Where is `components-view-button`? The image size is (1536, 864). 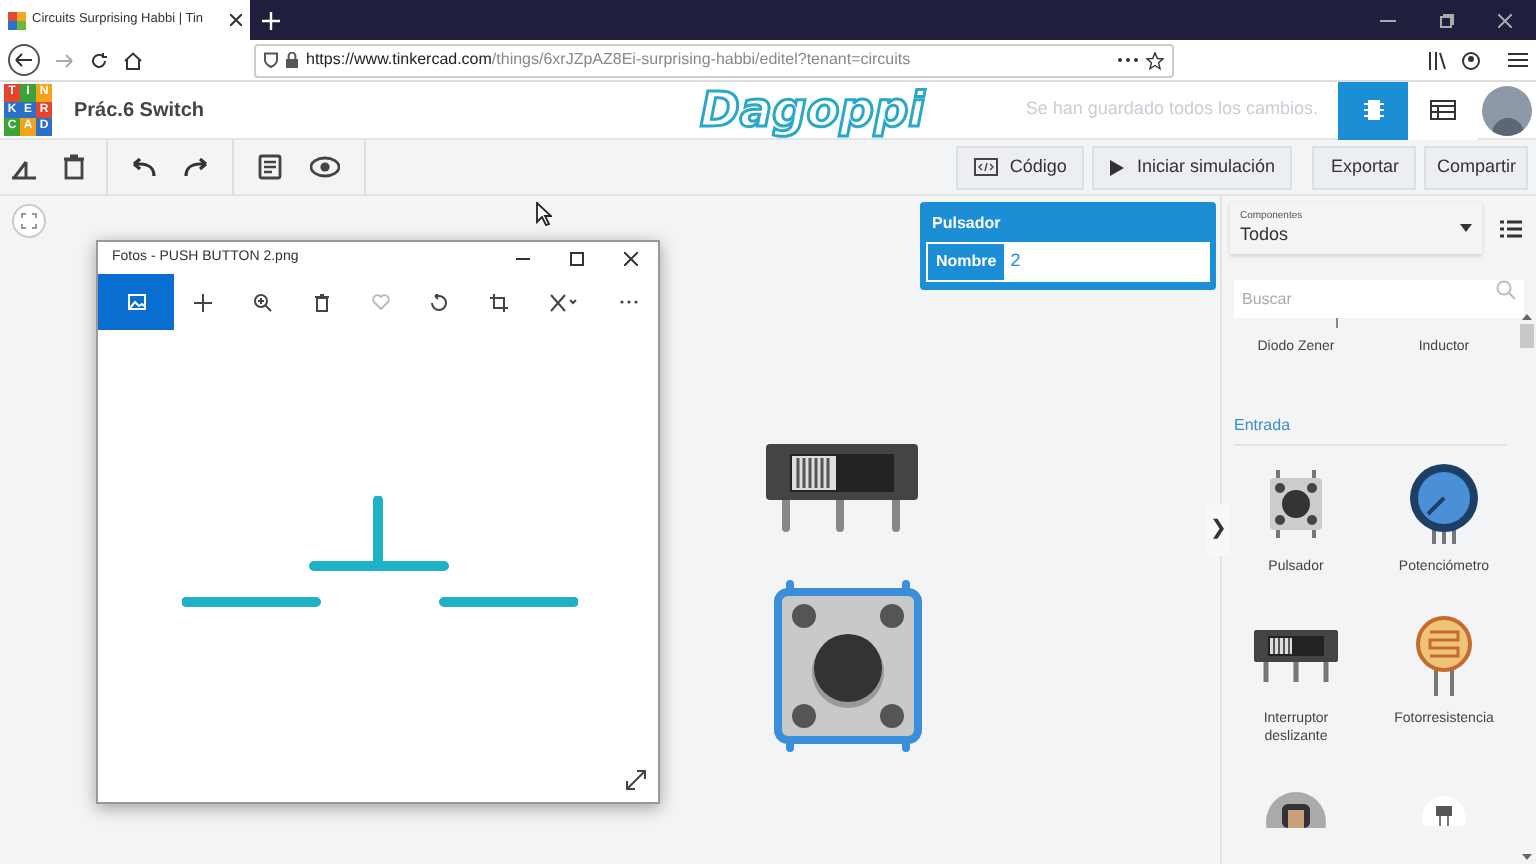 components-view-button is located at coordinates (1373, 110).